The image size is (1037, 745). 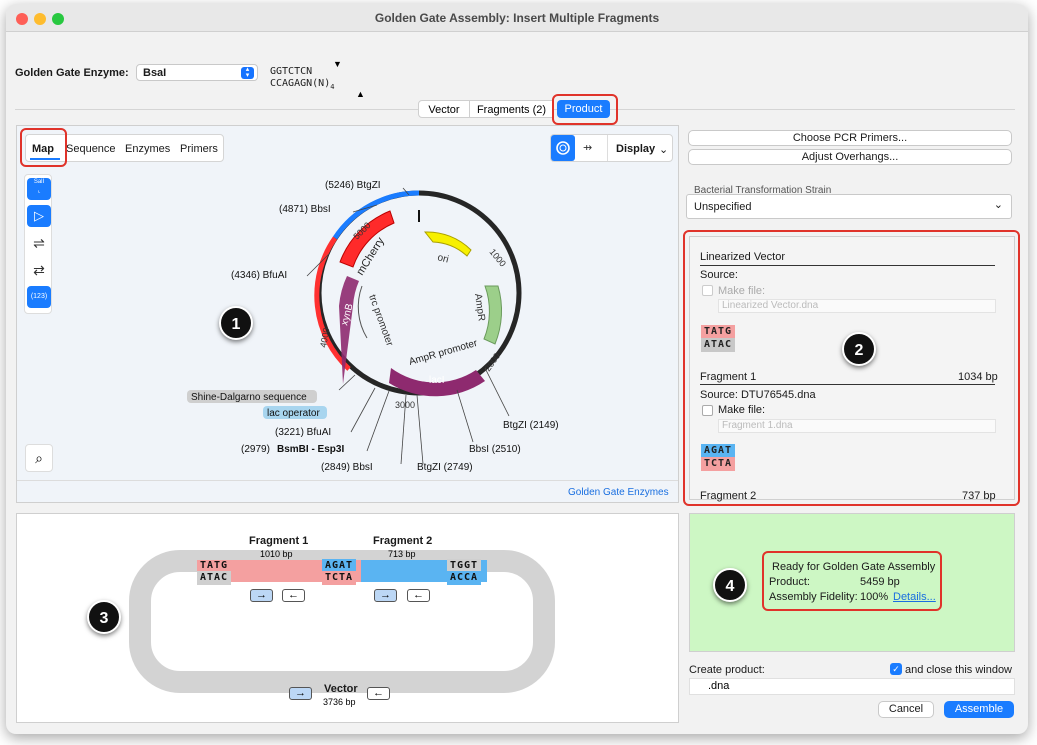 What do you see at coordinates (442, 258) in the screenshot?
I see `label-ori: ori` at bounding box center [442, 258].